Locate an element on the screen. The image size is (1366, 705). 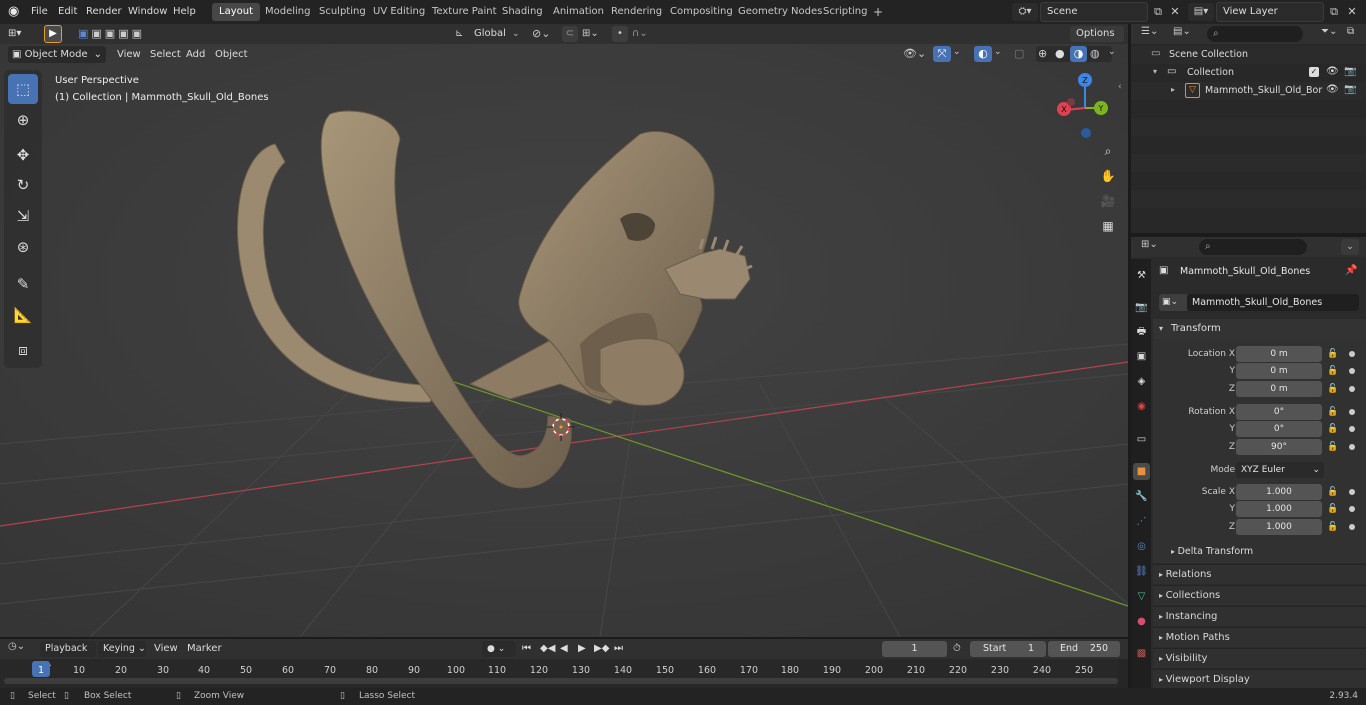
outliner-row: ▭ Scene Collection is located at coordinates (1248, 55).